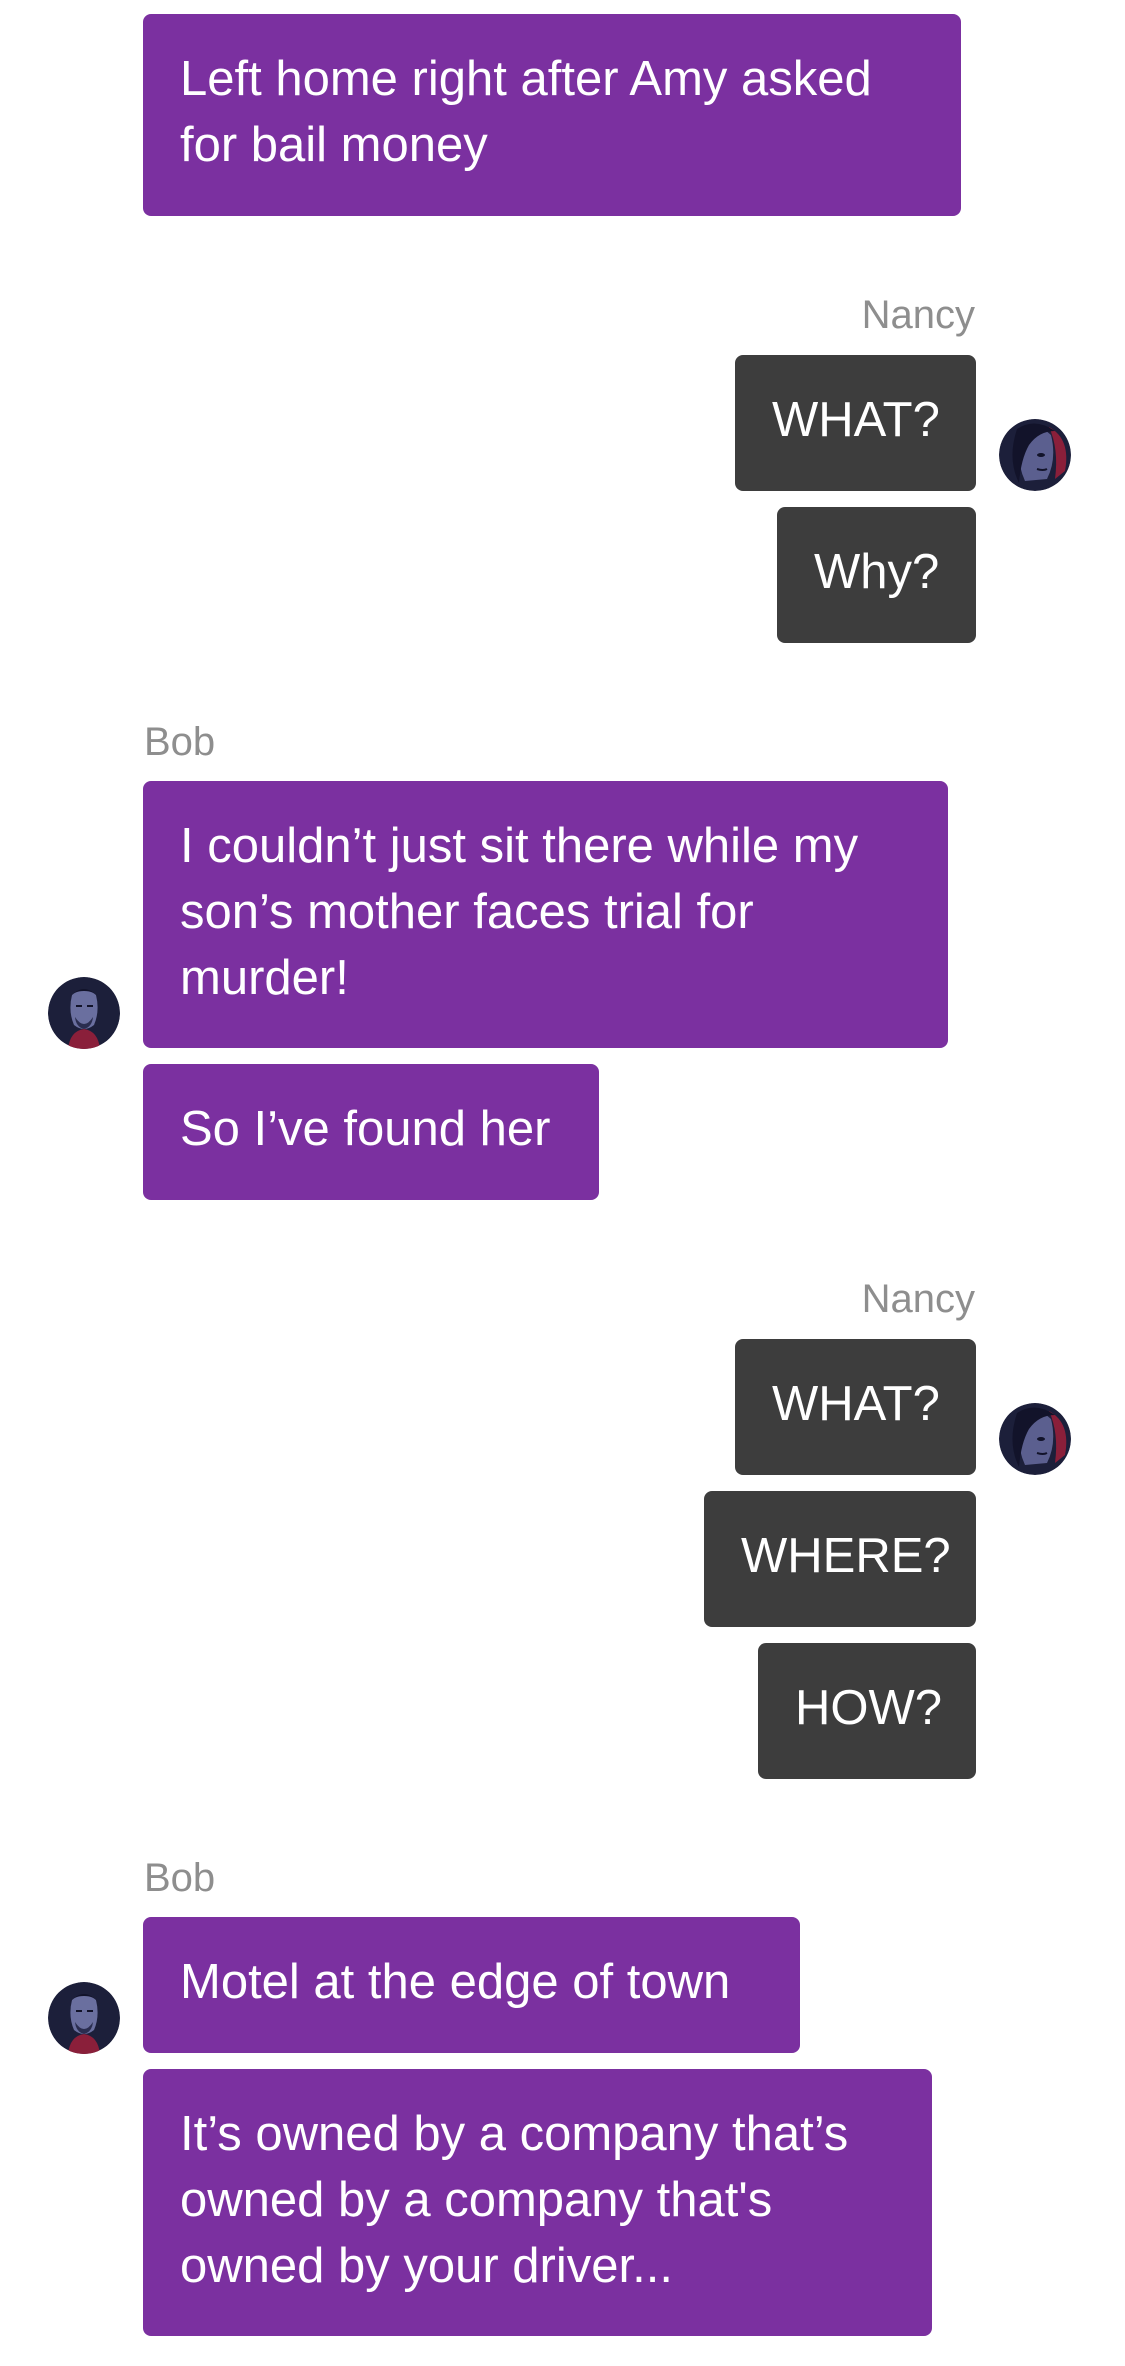  Describe the element at coordinates (840, 1559) in the screenshot. I see `message-bubble-nancy: WHERE?` at that location.